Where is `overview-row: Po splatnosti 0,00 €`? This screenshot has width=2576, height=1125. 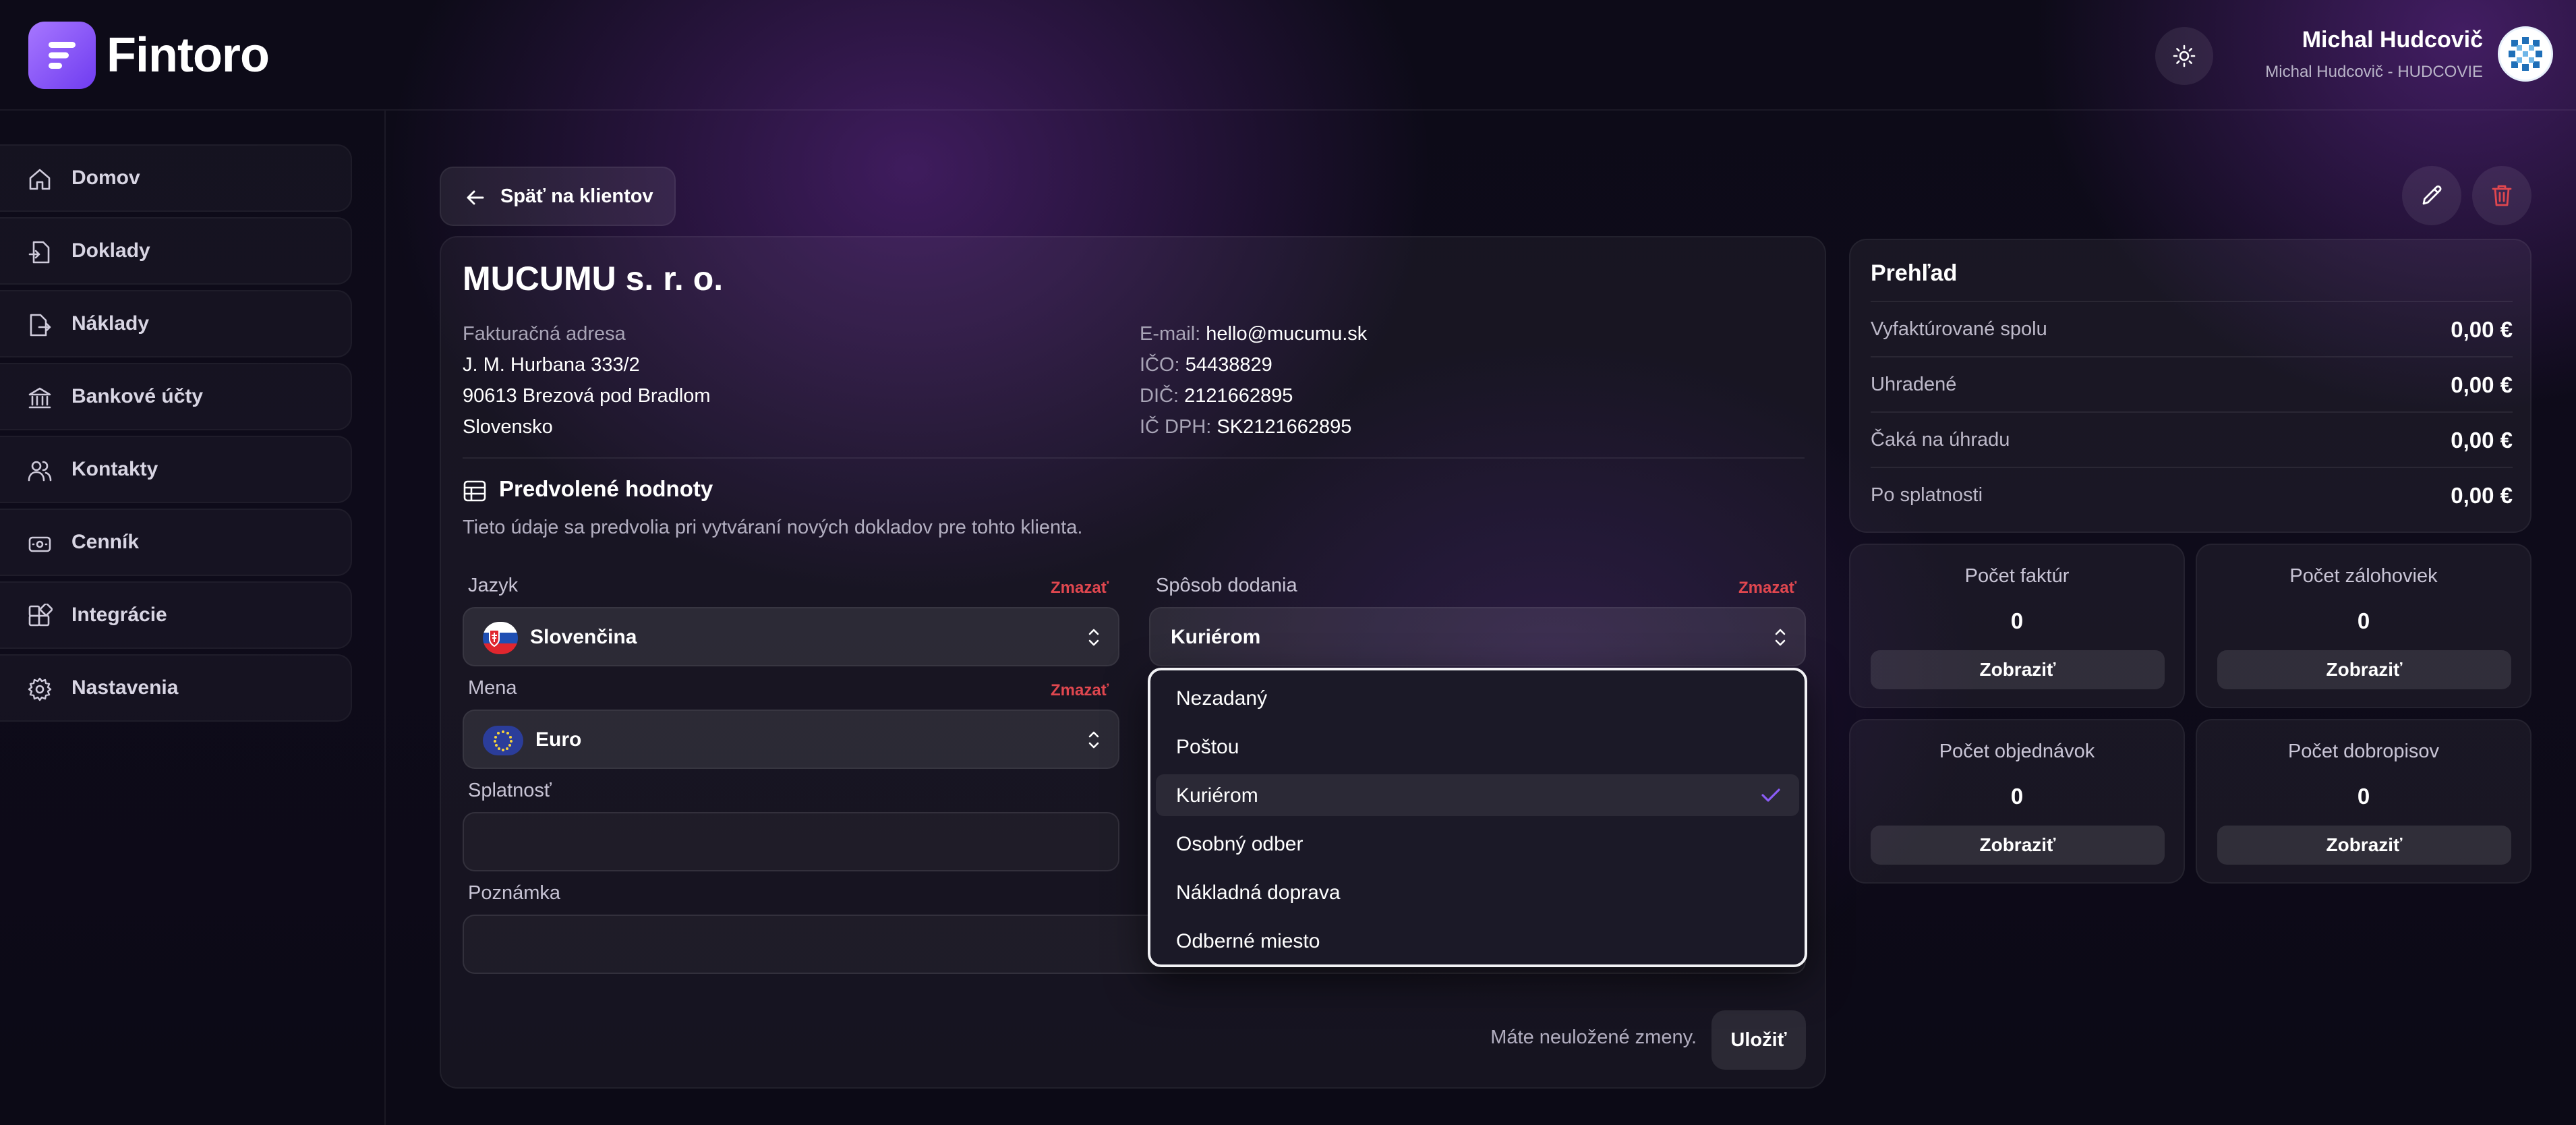
overview-row: Po splatnosti 0,00 € is located at coordinates (2192, 494).